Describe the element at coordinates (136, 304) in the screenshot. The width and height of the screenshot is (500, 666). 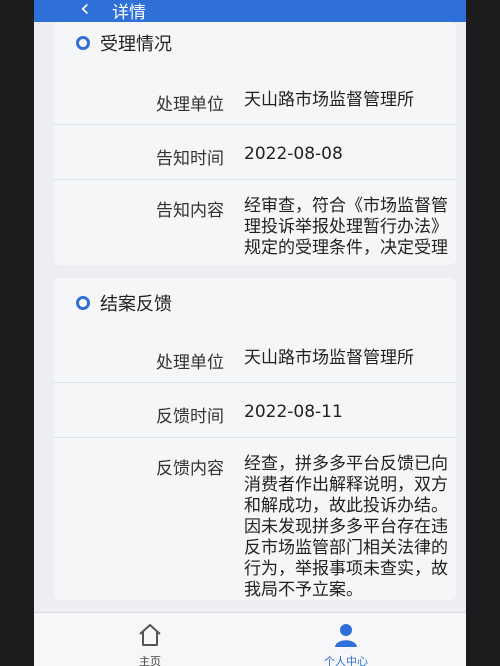
I see `section-title: 结案反馈` at that location.